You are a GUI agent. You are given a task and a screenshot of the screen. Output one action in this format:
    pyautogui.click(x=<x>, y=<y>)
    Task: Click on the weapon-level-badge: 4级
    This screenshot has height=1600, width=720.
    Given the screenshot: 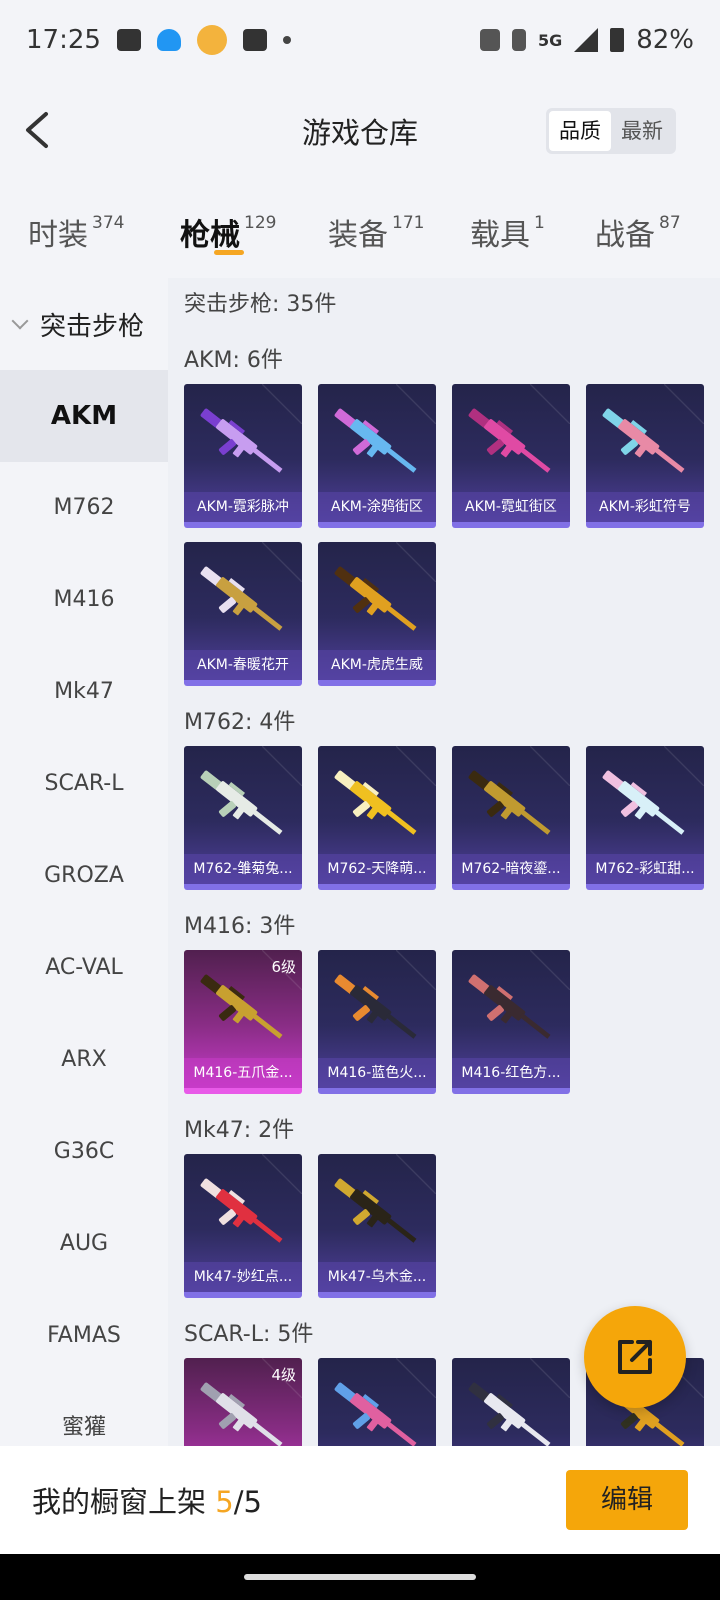 What is the action you would take?
    pyautogui.click(x=283, y=1375)
    